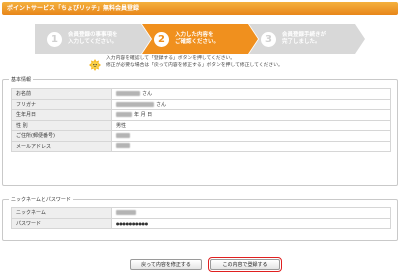 This screenshot has width=400, height=273. Describe the element at coordinates (251, 146) in the screenshot. I see `email-value` at that location.